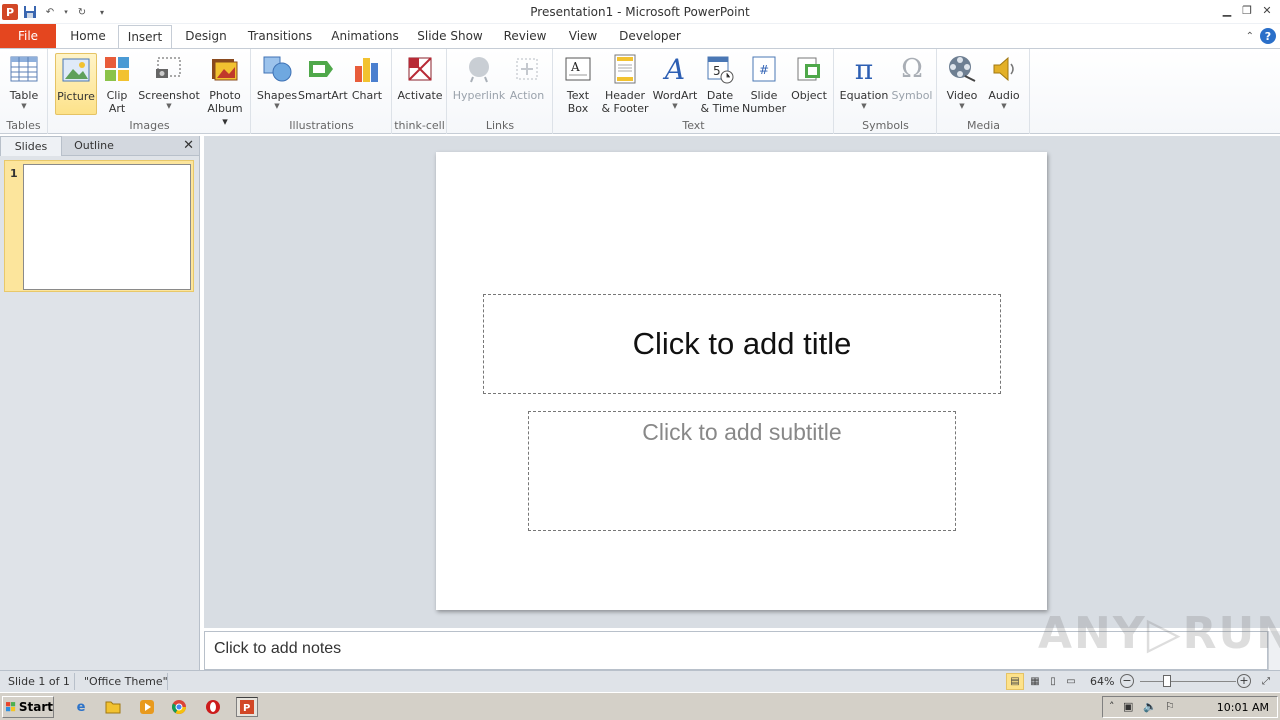 This screenshot has height=720, width=1280. What do you see at coordinates (365, 36) in the screenshot?
I see `tab-animations: Animations` at bounding box center [365, 36].